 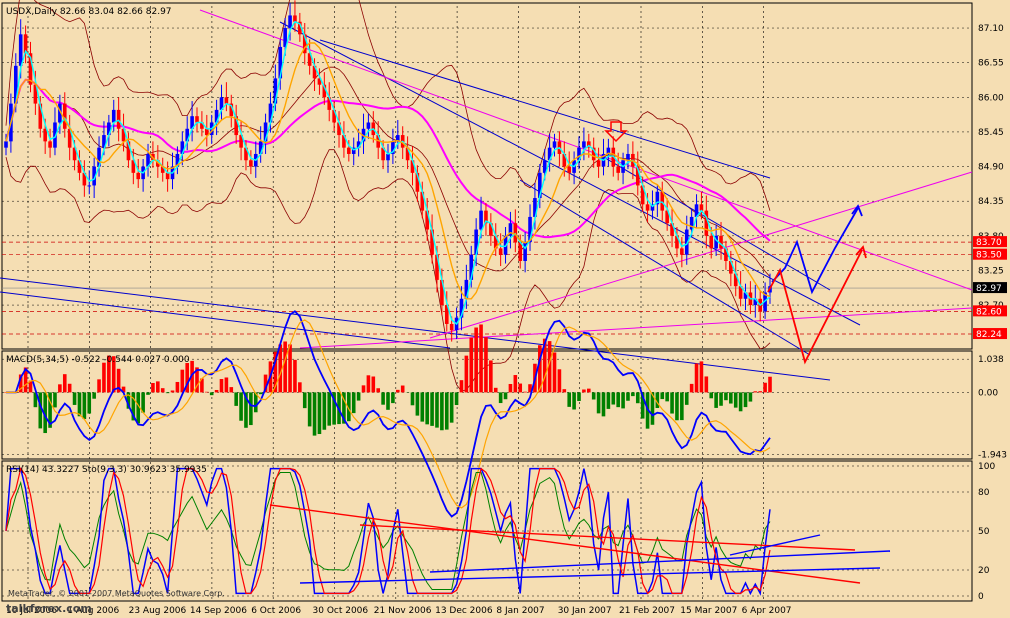 What do you see at coordinates (989, 243) in the screenshot?
I see `price-level-label: 83.70` at bounding box center [989, 243].